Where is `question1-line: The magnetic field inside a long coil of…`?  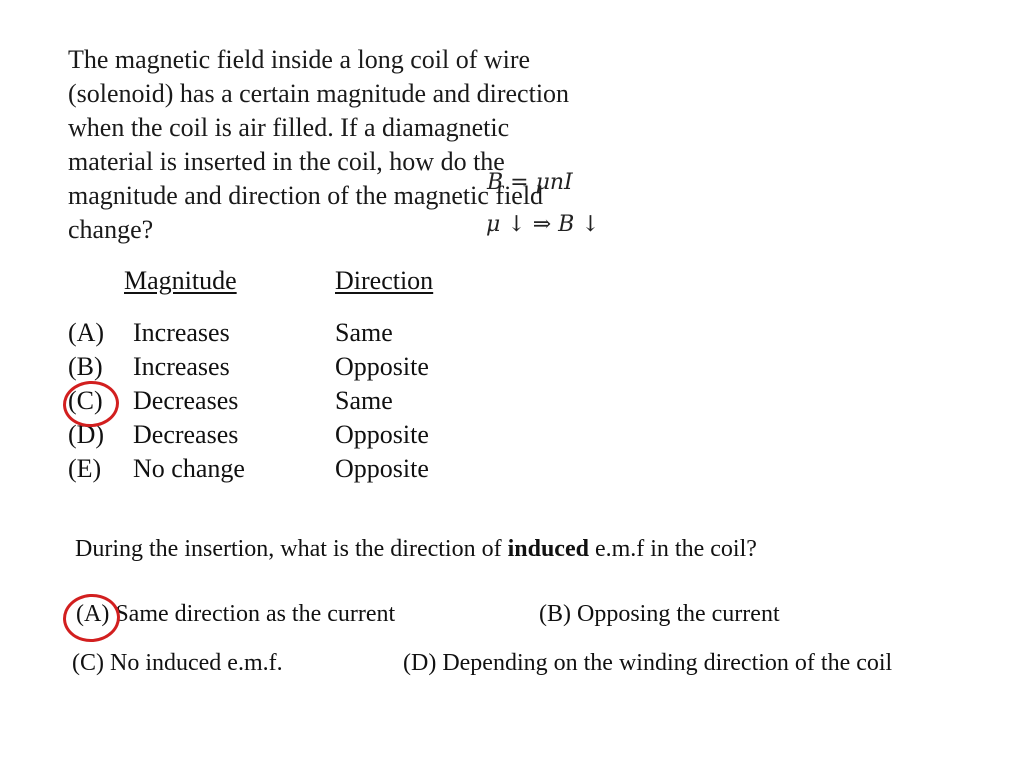 question1-line: The magnetic field inside a long coil of… is located at coordinates (299, 59).